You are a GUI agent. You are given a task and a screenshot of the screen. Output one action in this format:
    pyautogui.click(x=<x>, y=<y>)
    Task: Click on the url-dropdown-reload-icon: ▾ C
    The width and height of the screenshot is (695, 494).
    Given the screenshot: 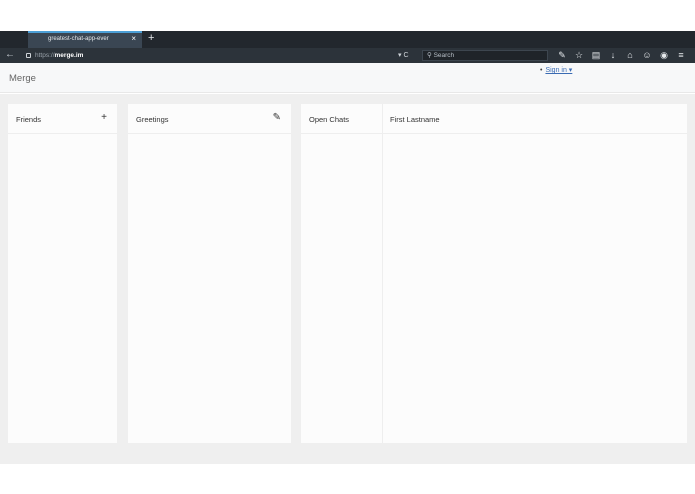 What is the action you would take?
    pyautogui.click(x=403, y=55)
    